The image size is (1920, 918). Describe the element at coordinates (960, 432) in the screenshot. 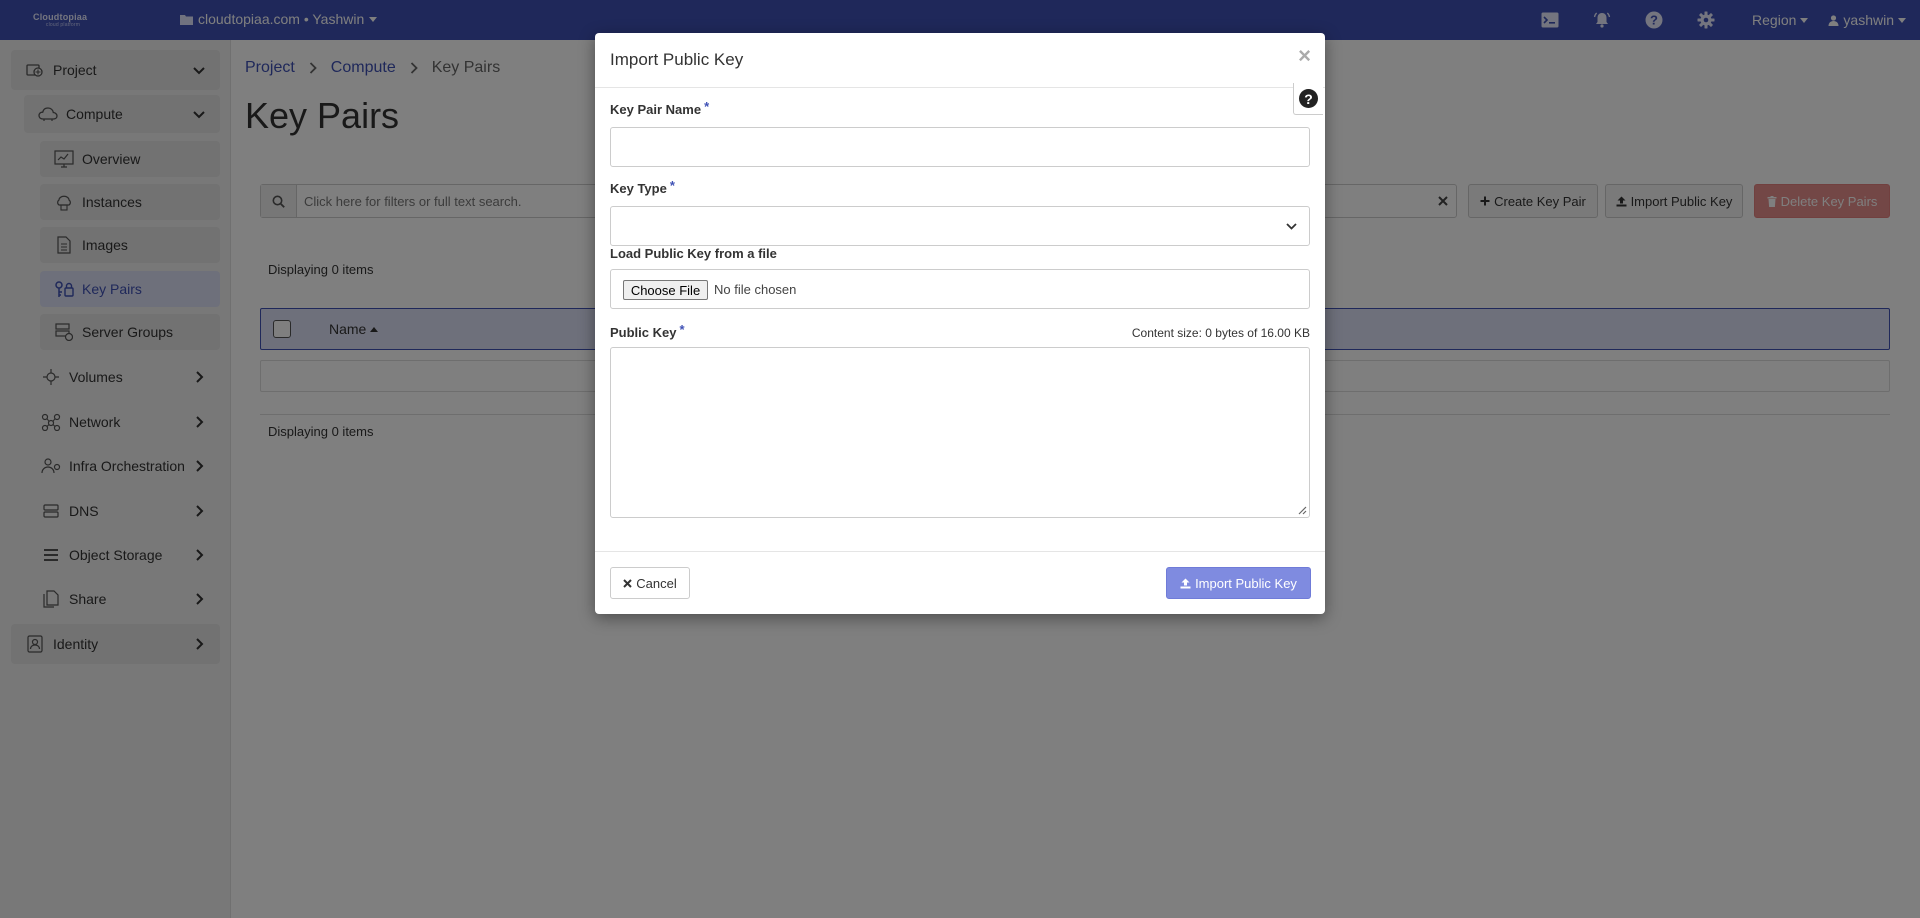

I see `public-key-textarea` at that location.